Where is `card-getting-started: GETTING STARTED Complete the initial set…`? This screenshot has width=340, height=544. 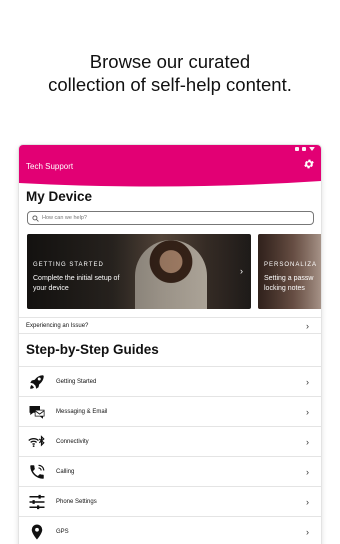
card-getting-started: GETTING STARTED Complete the initial set… is located at coordinates (139, 271).